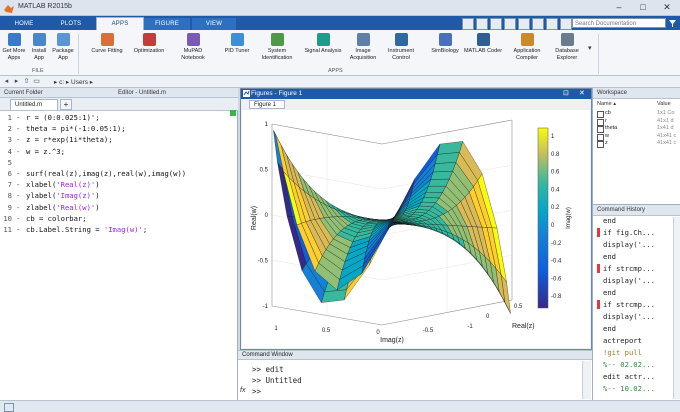 Image resolution: width=680 pixels, height=412 pixels. What do you see at coordinates (176, 93) in the screenshot?
I see `editor-header: Editor - Untitled.m` at bounding box center [176, 93].